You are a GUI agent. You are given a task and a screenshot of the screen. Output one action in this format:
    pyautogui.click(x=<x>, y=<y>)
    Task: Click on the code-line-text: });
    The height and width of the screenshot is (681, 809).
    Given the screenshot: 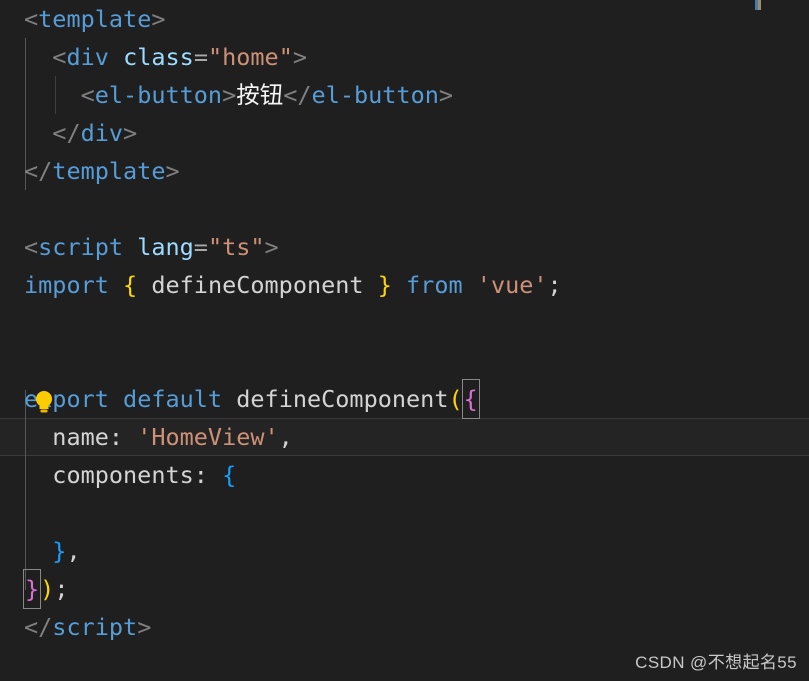 What is the action you would take?
    pyautogui.click(x=34, y=589)
    